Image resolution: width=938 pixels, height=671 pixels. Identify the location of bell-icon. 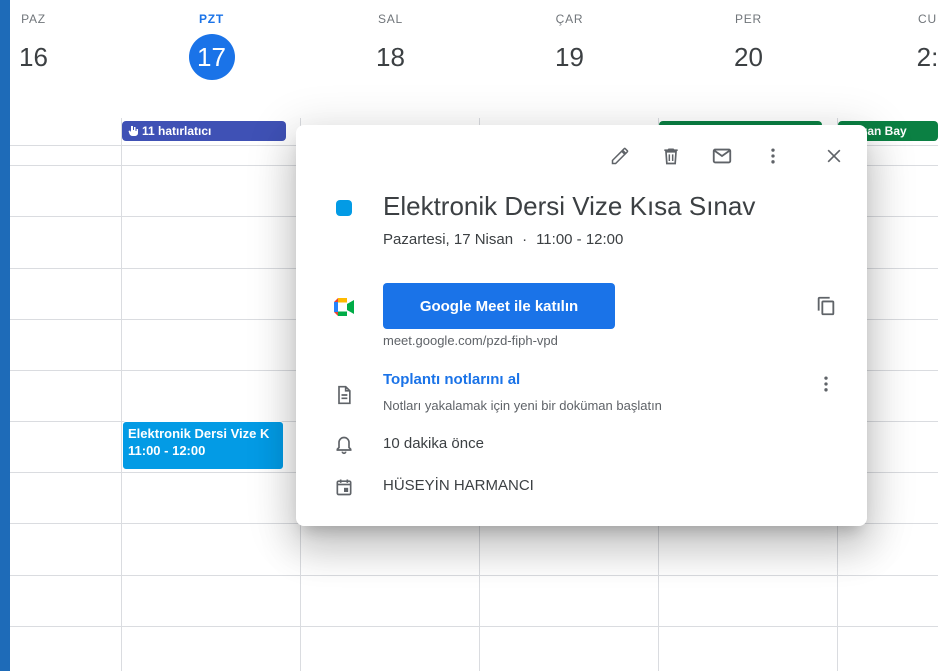
(344, 445).